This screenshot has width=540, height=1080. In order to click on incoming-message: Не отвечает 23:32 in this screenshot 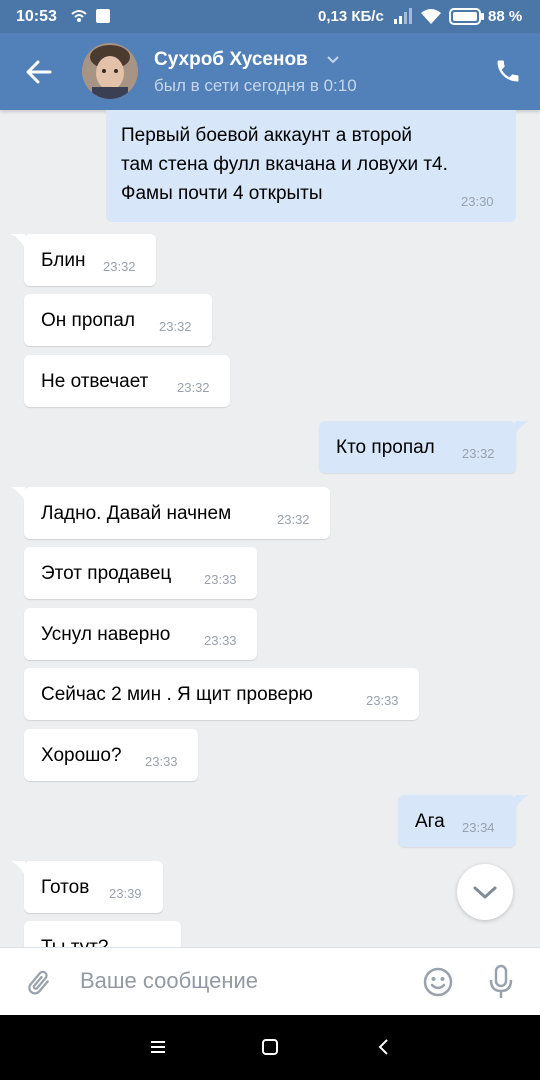, I will do `click(127, 381)`.